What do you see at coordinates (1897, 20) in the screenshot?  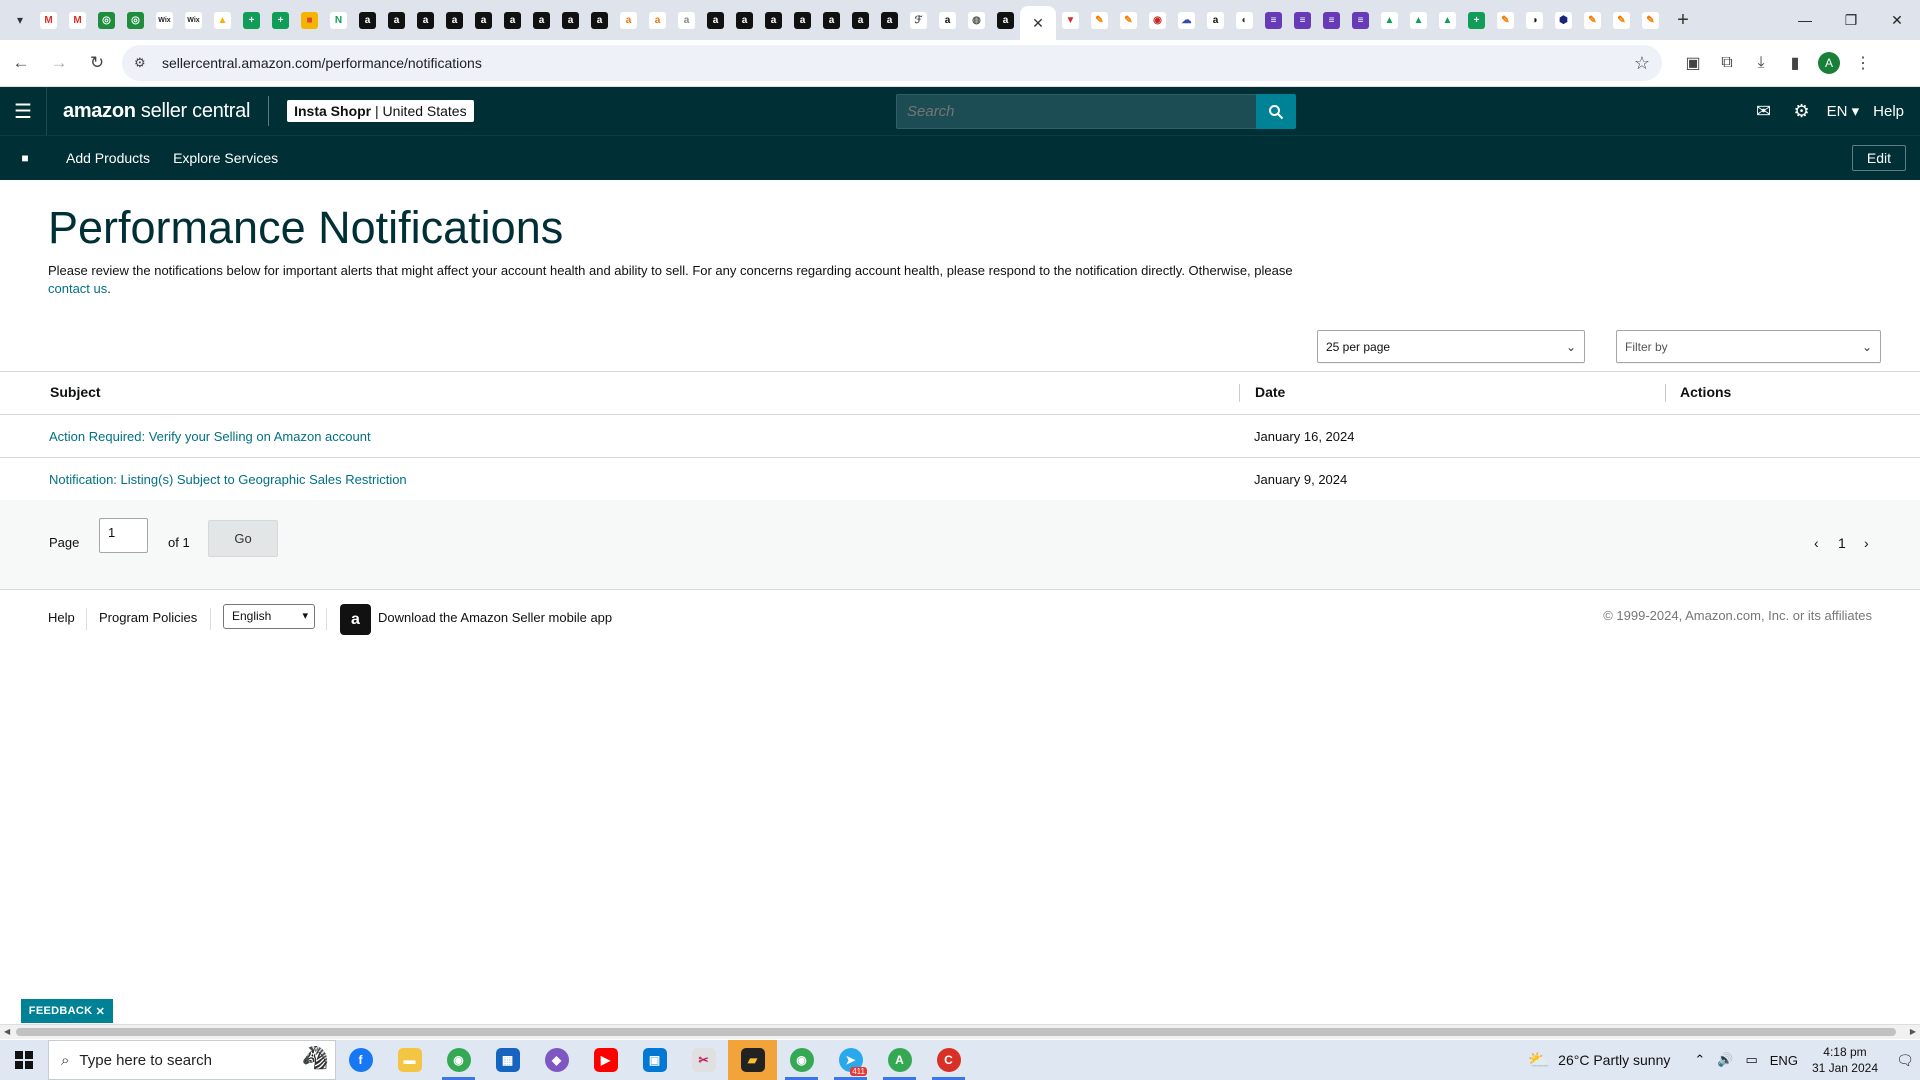 I see `close-window-icon: ✕` at bounding box center [1897, 20].